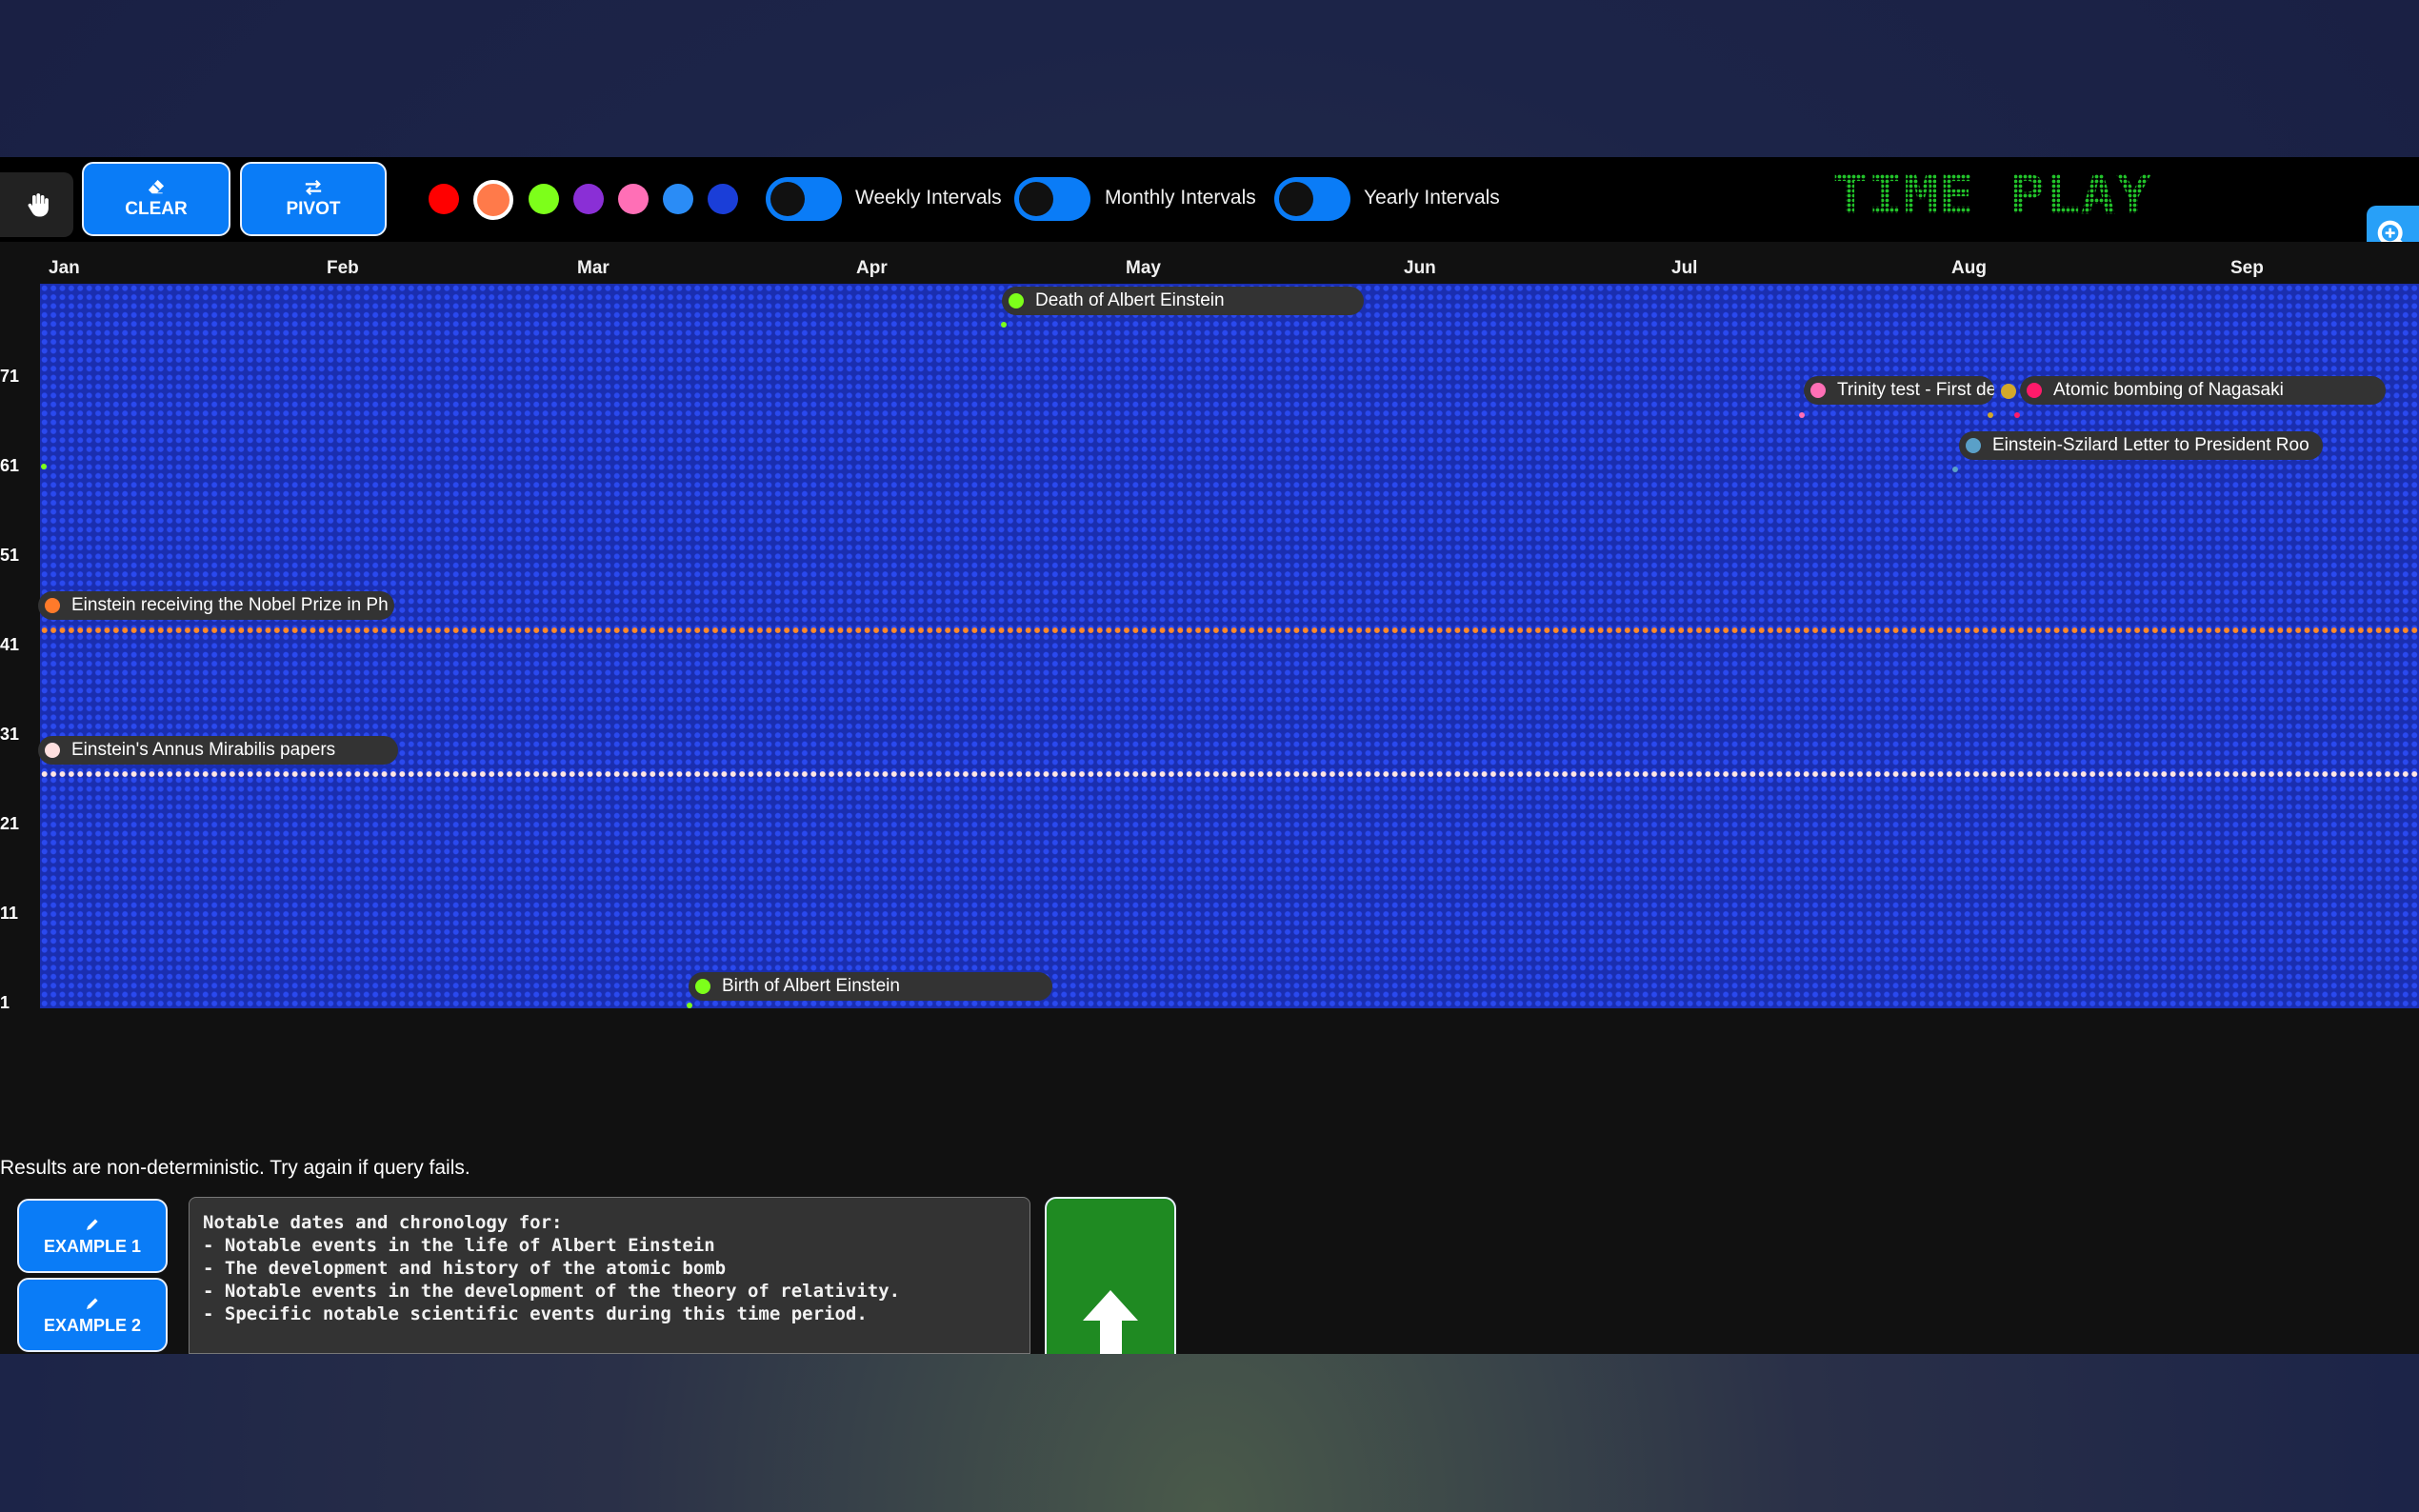 The image size is (2419, 1512). I want to click on event-nobel-prize: Einstein receiving the Nobel Prize in Ph, so click(216, 605).